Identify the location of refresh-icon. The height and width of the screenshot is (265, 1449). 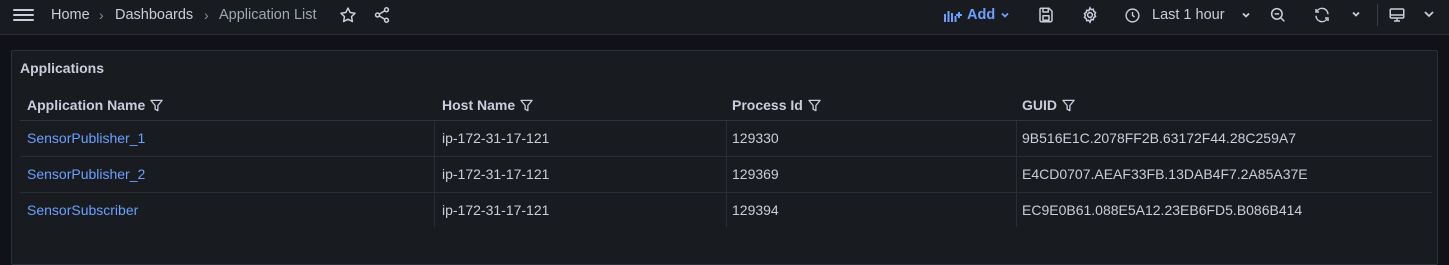
(1322, 15).